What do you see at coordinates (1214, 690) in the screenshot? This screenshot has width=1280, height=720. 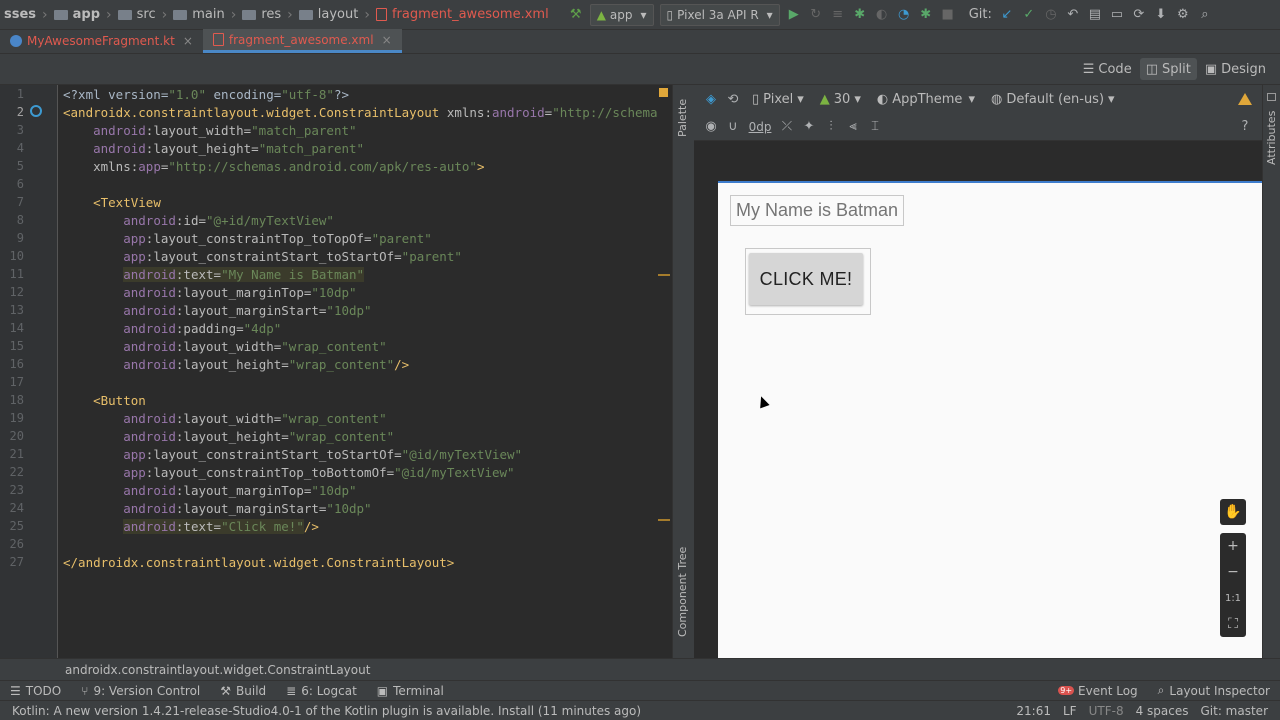 I see `layout-inspector-tool-window: ⌕ Layout Inspector` at bounding box center [1214, 690].